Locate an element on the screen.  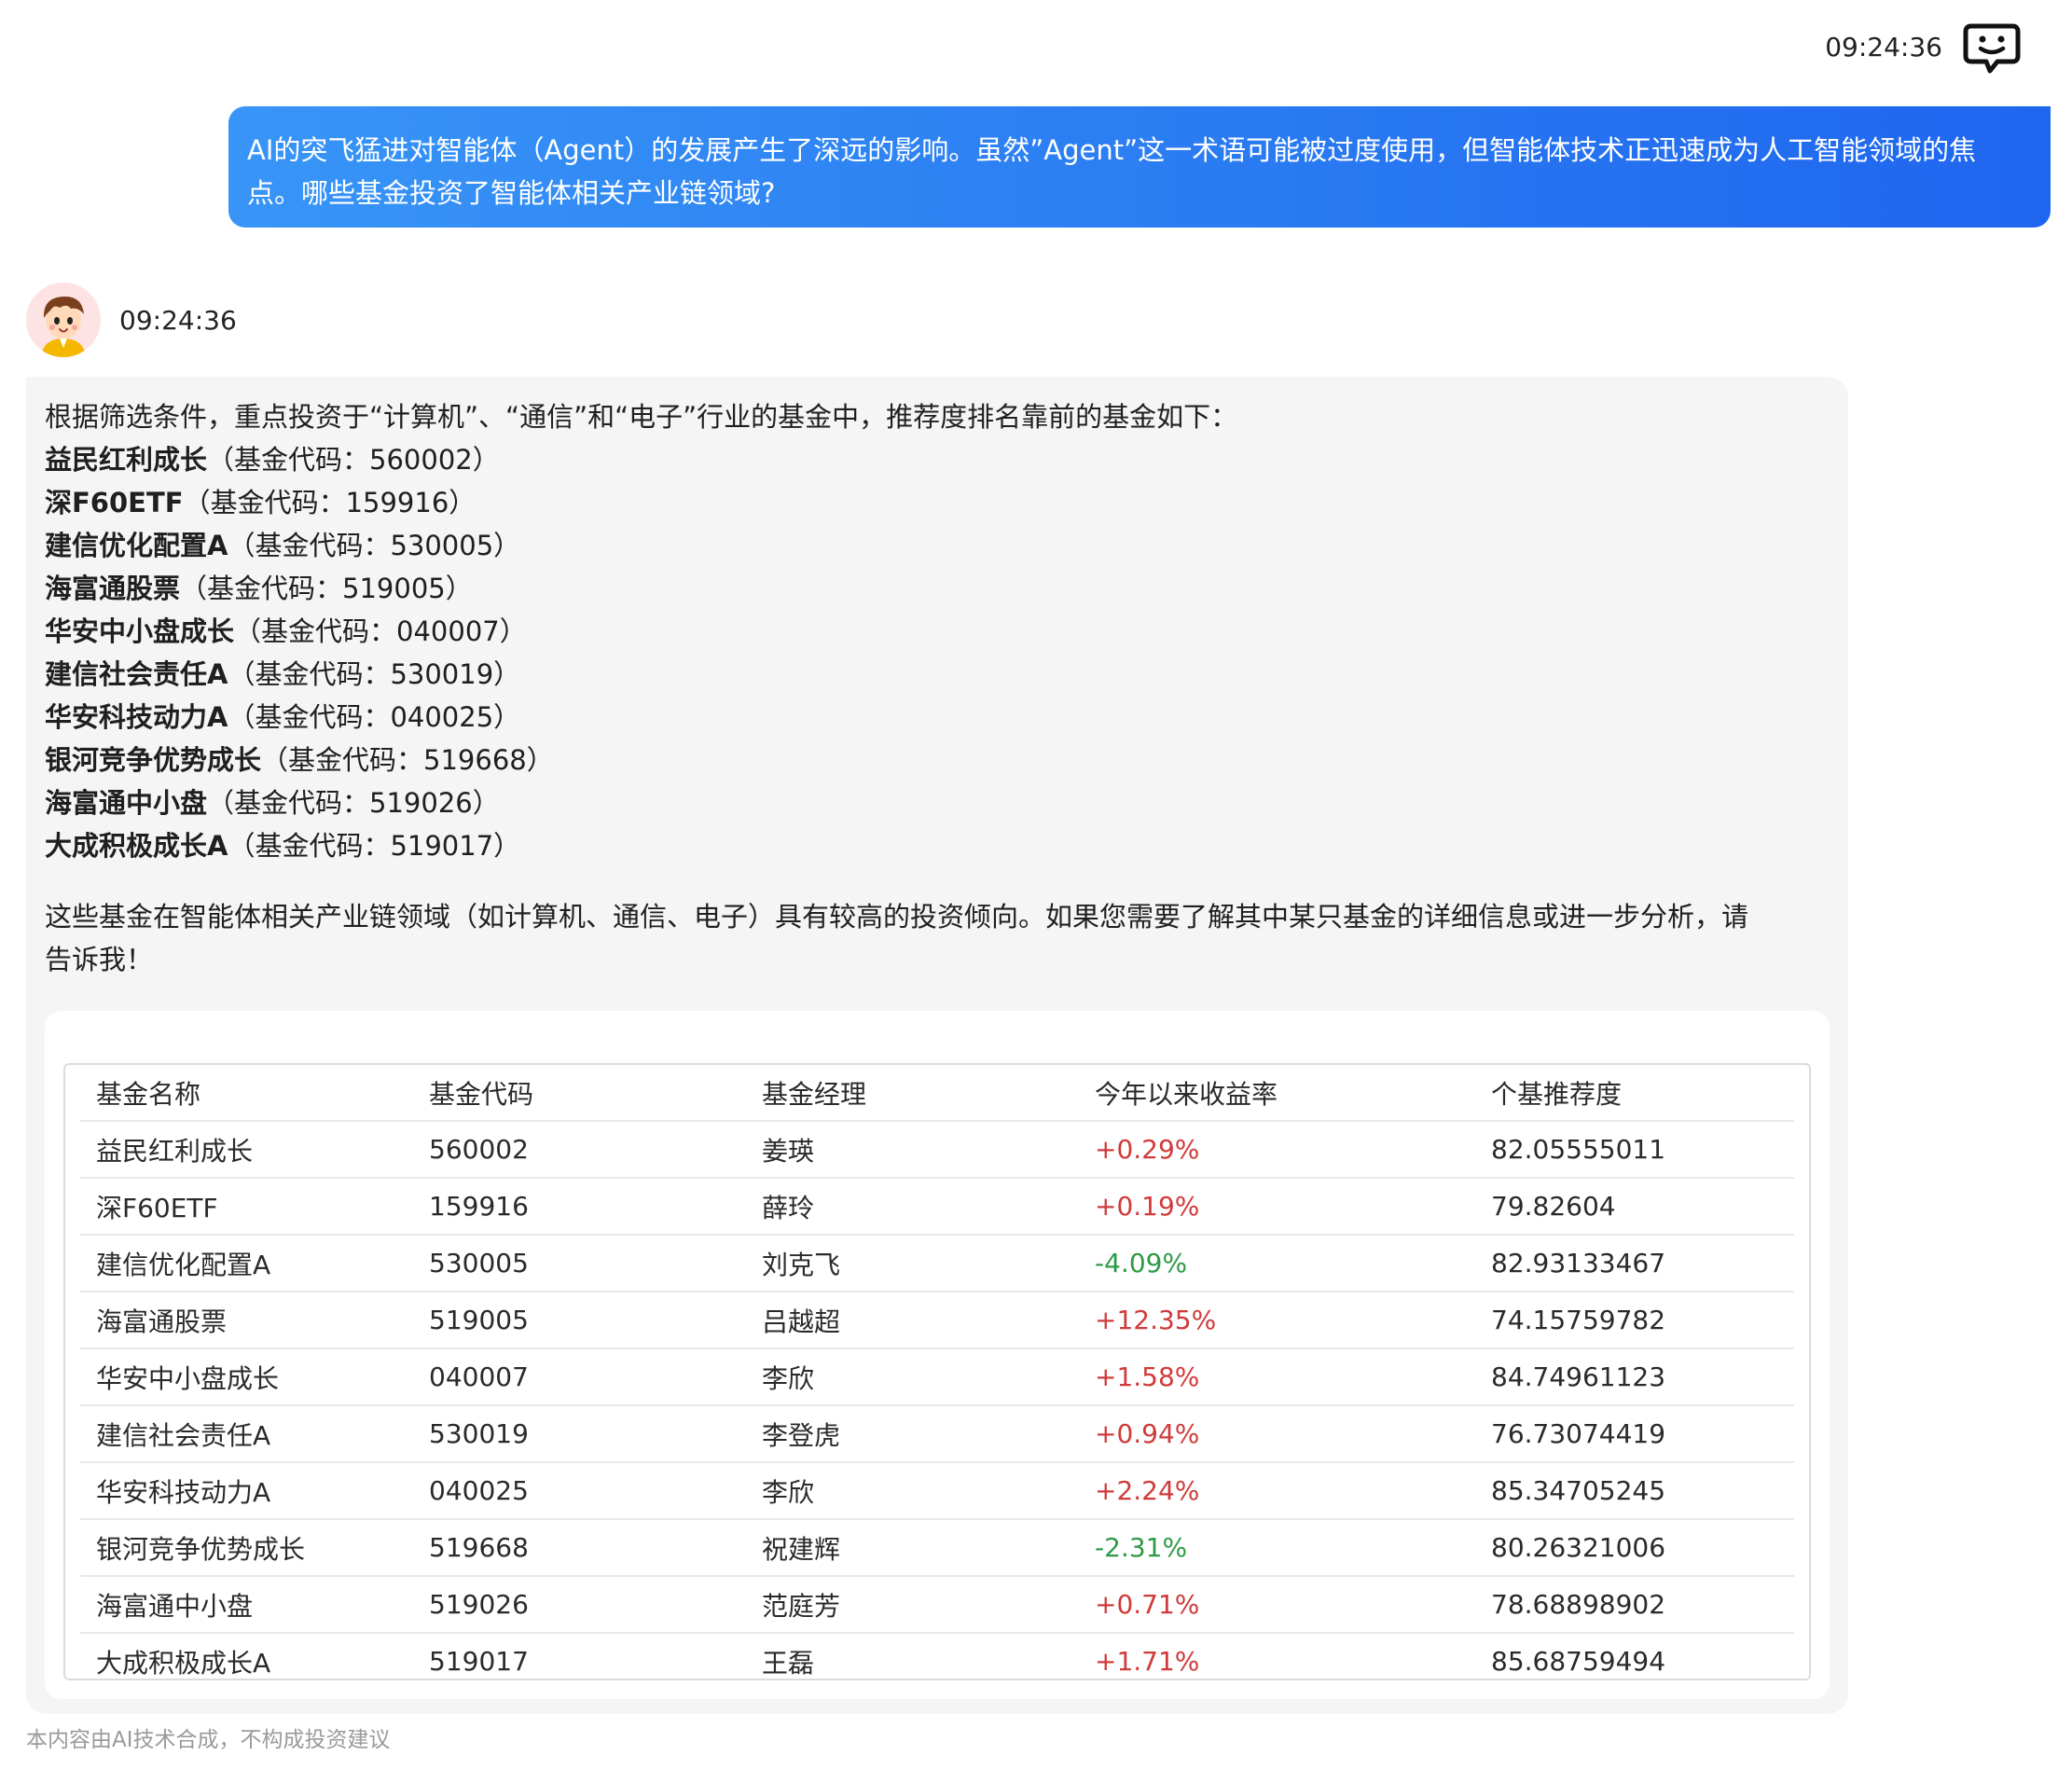
fund-name: 华安中小盘成长 is located at coordinates (140, 631).